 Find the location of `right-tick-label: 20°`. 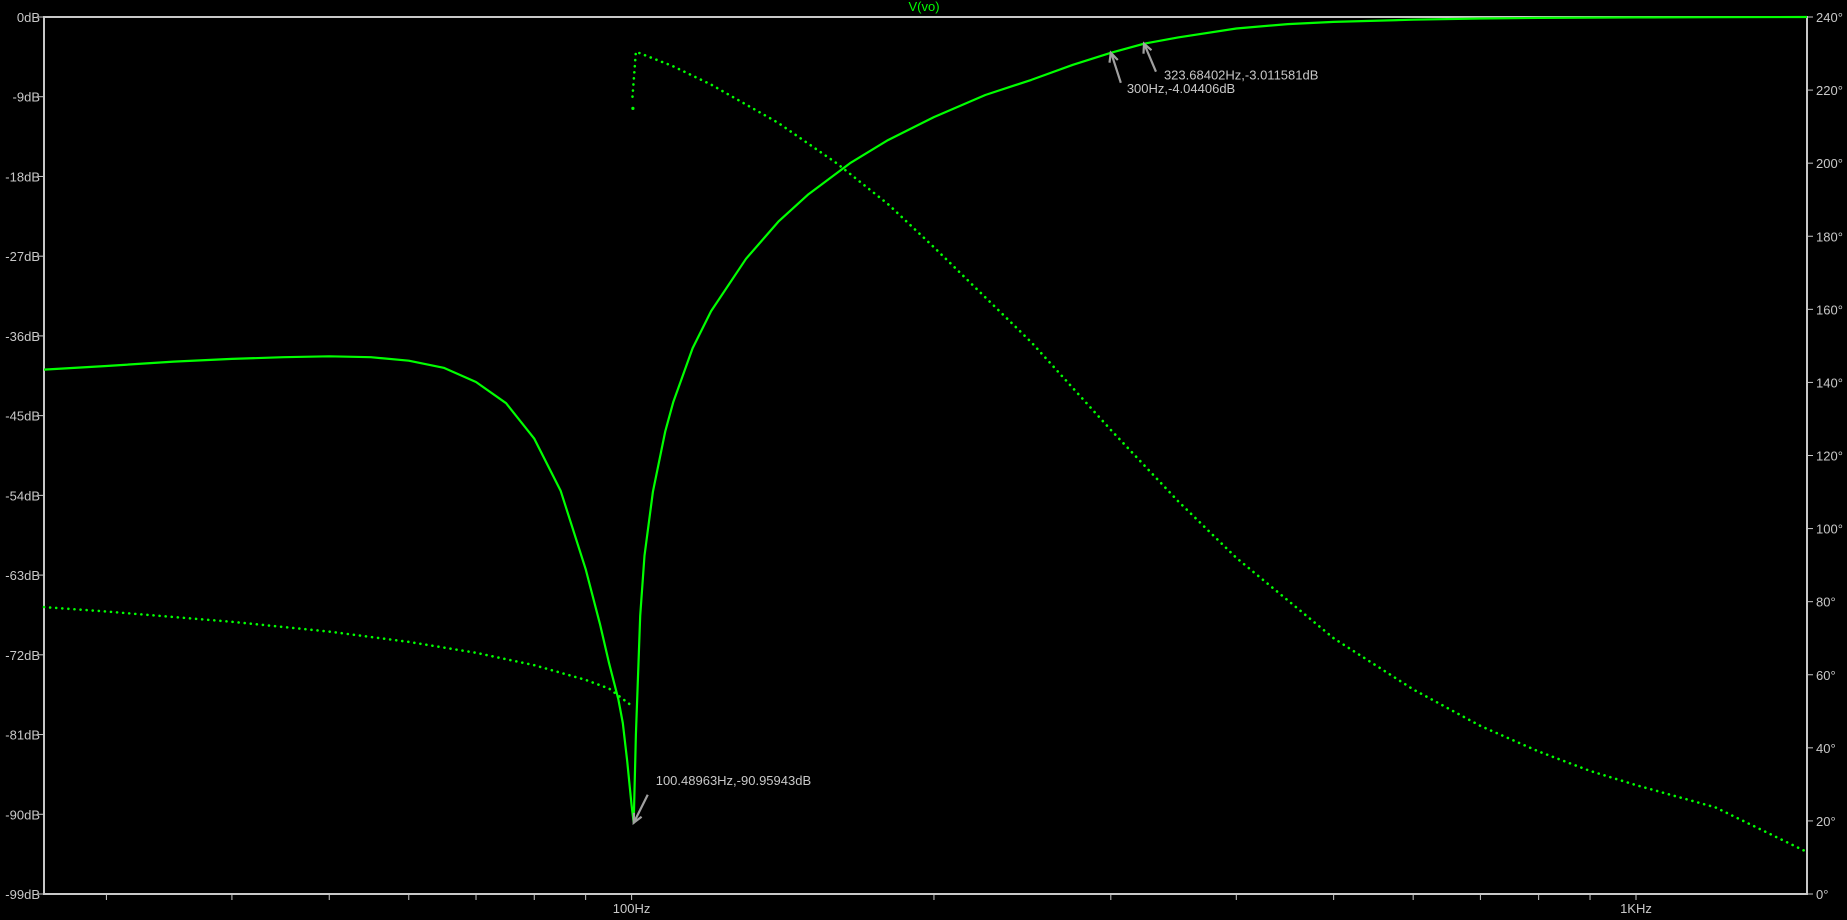

right-tick-label: 20° is located at coordinates (1826, 821).